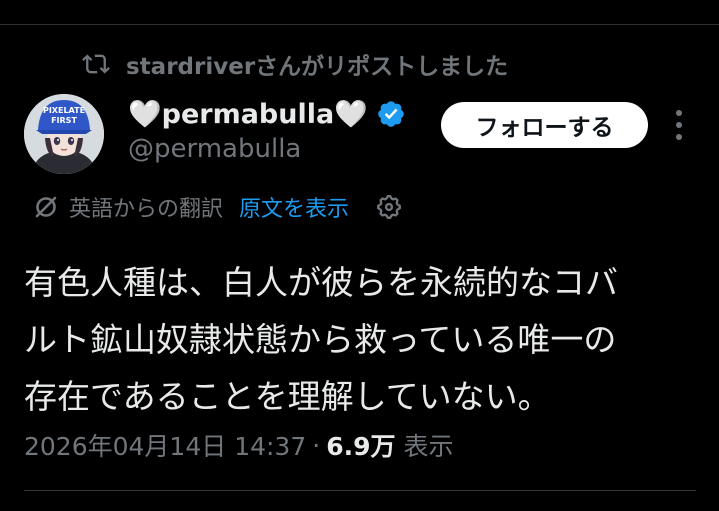 This screenshot has width=719, height=511. What do you see at coordinates (317, 67) in the screenshot?
I see `repost-text: stardriverさんがリポストしました` at bounding box center [317, 67].